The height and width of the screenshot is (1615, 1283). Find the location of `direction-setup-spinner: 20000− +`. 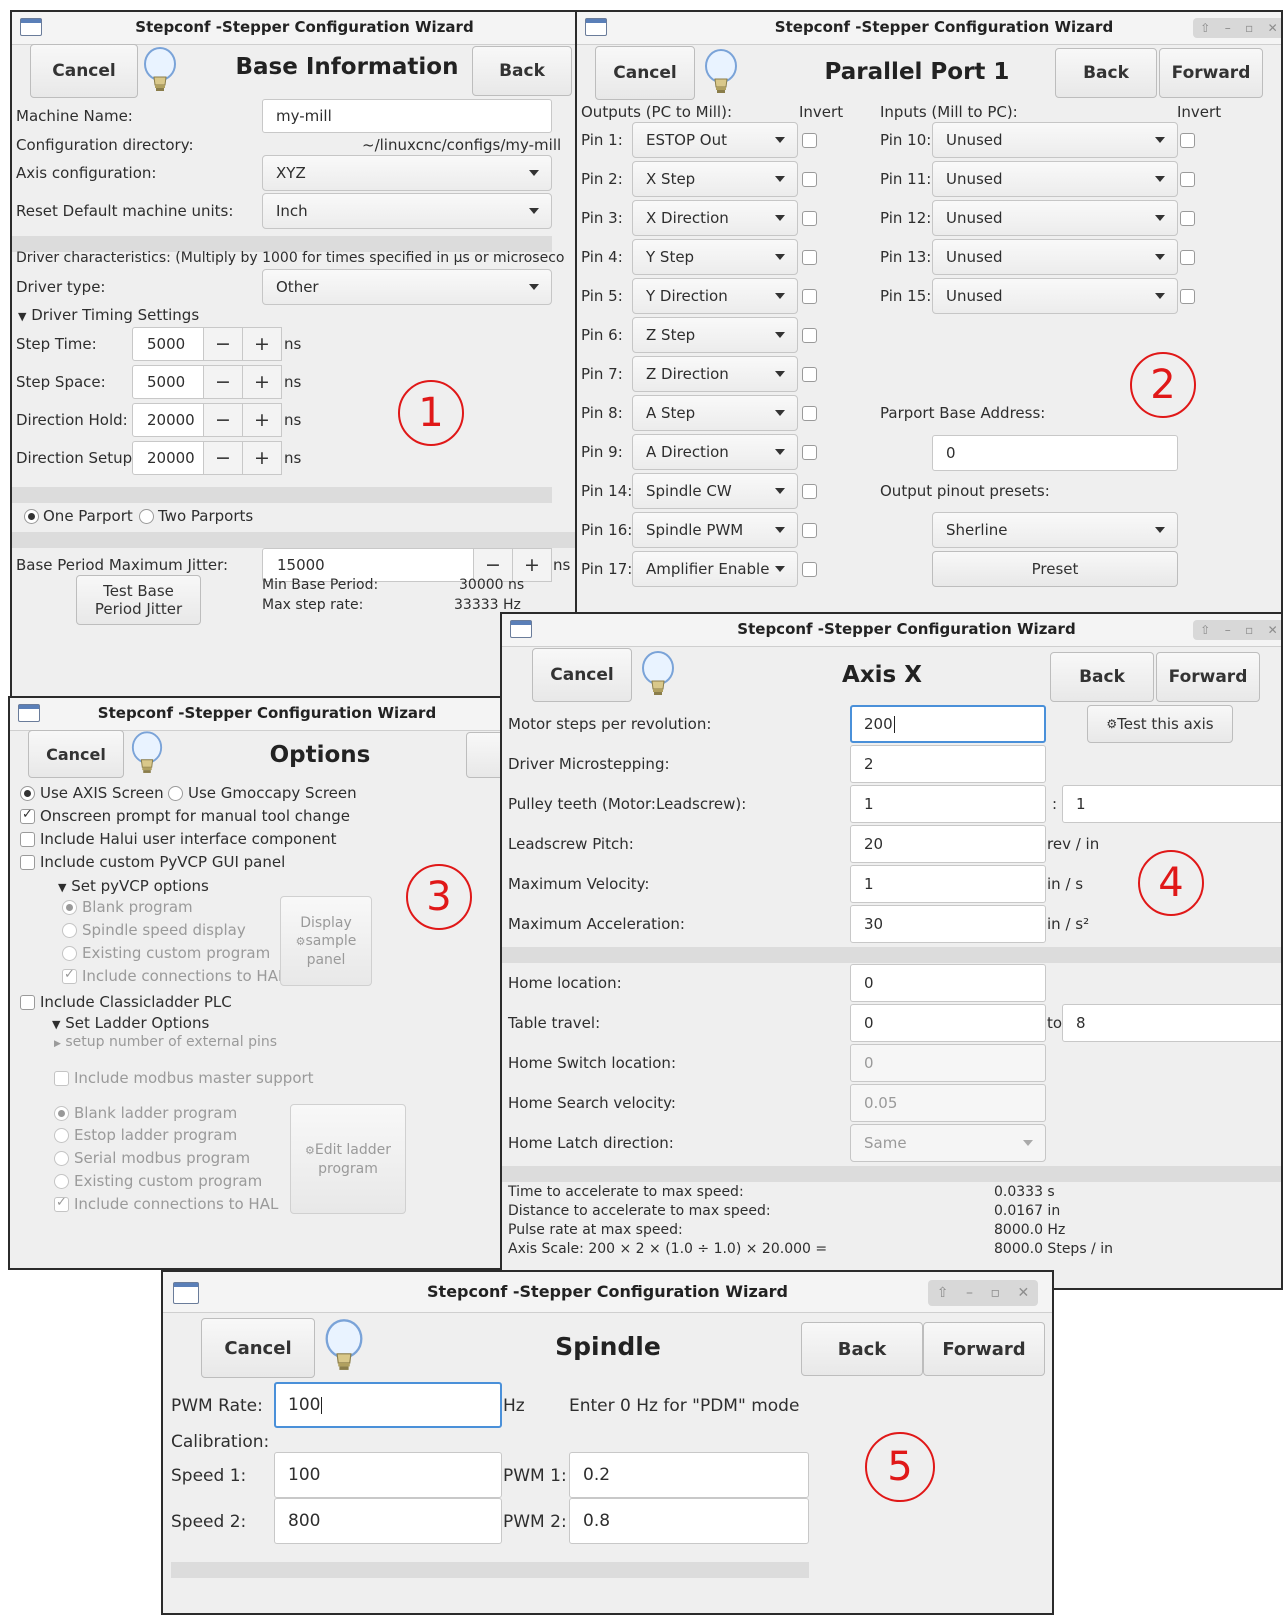

direction-setup-spinner: 20000− + is located at coordinates (207, 458).